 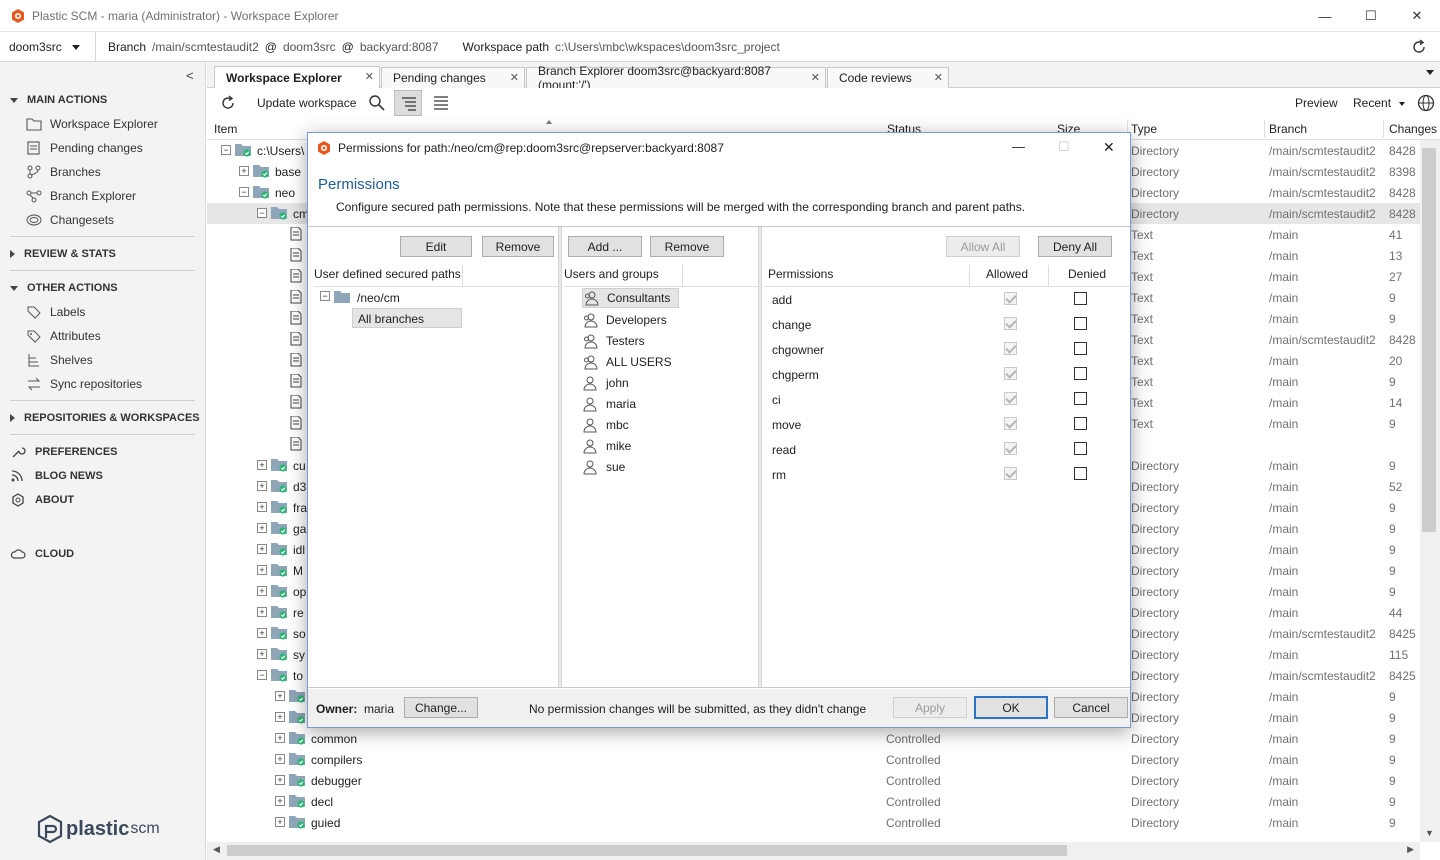 I want to click on sidebar-item-pending-changes: Pending changes, so click(x=84, y=148).